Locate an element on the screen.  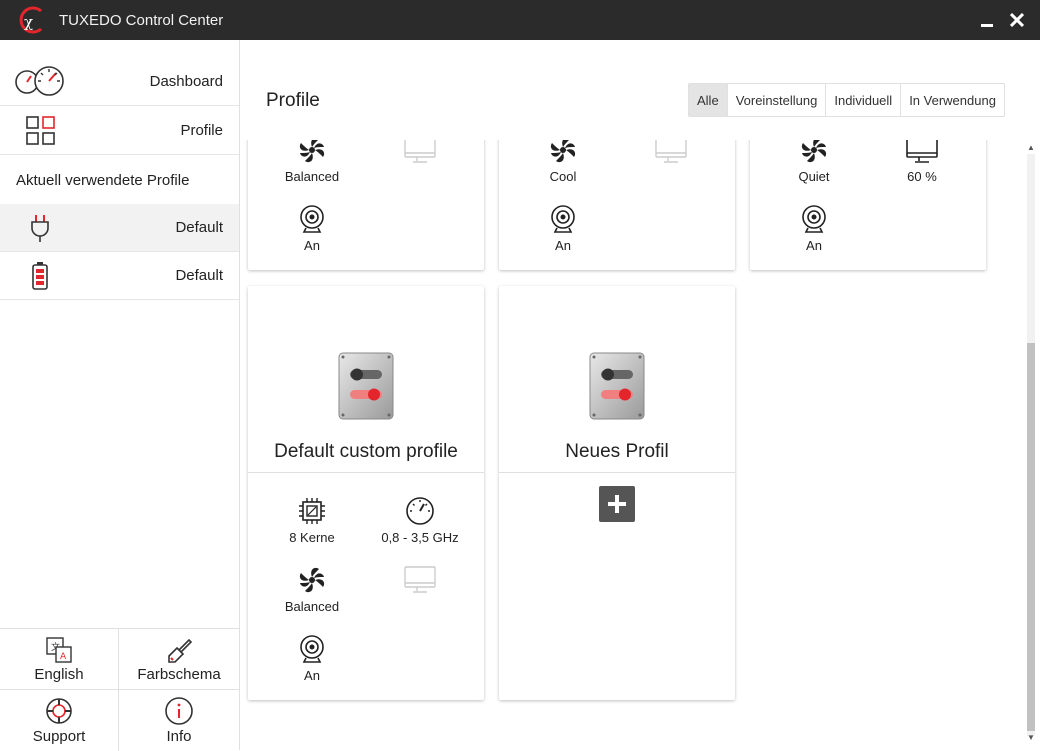
fan-label: Quiet is located at coordinates (814, 176).